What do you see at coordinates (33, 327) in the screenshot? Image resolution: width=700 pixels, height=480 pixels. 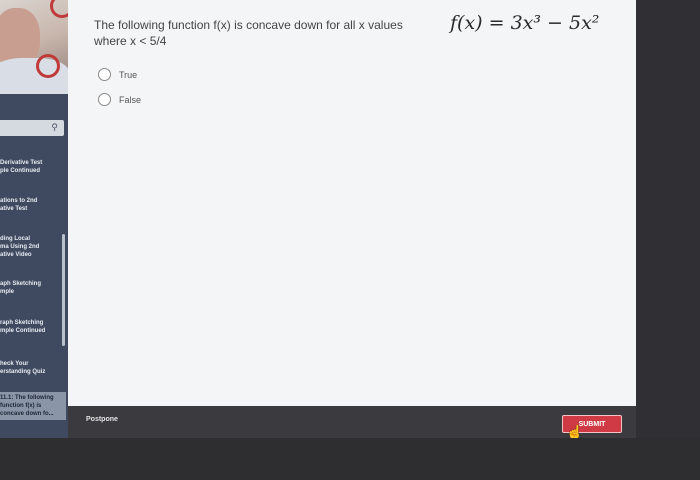 I see `sidebar-item: raph Sketching mple Continued` at bounding box center [33, 327].